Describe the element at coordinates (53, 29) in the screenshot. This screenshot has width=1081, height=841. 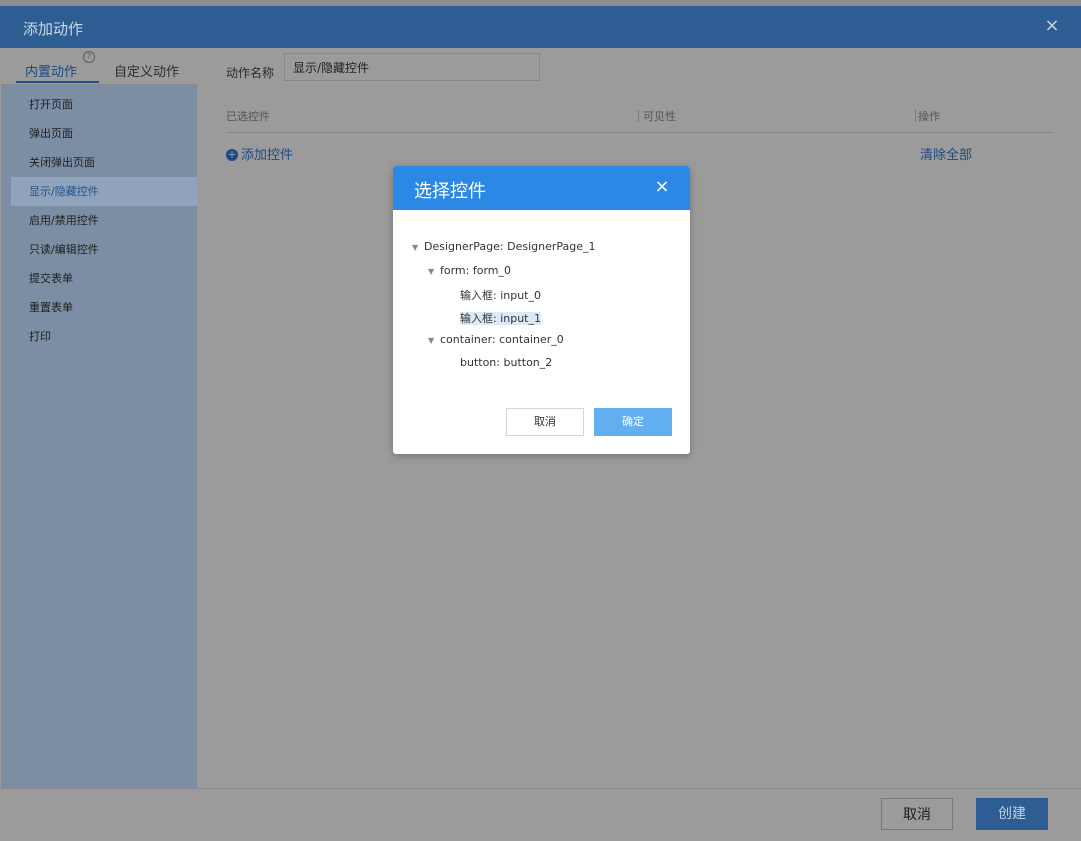
I see `modal-title: 添加动作` at that location.